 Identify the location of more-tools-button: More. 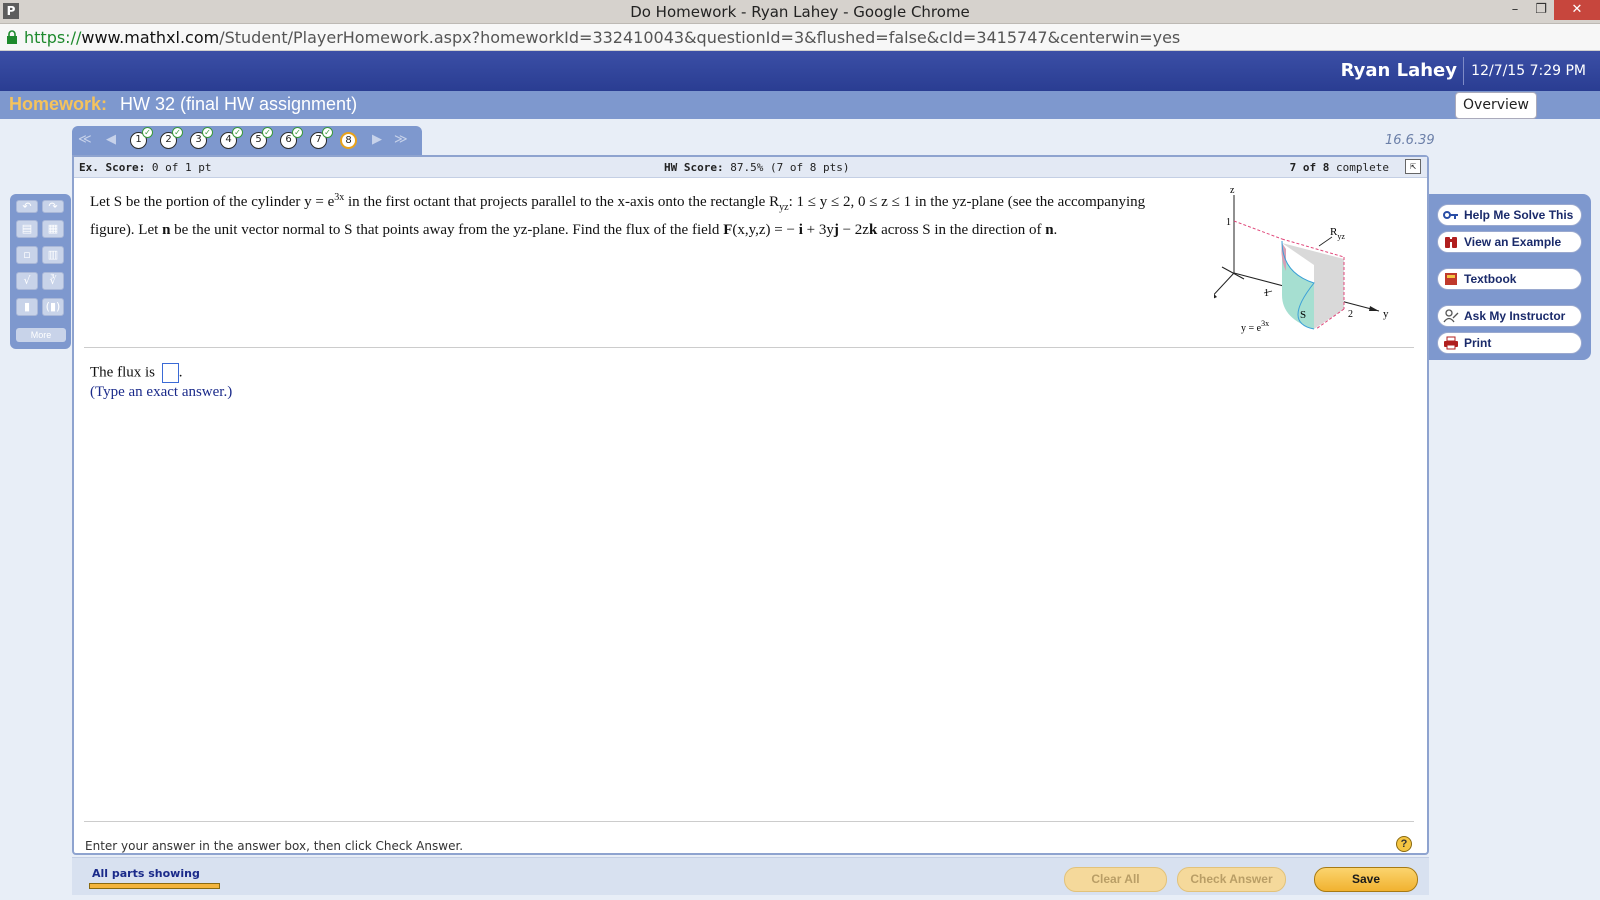
(41, 335).